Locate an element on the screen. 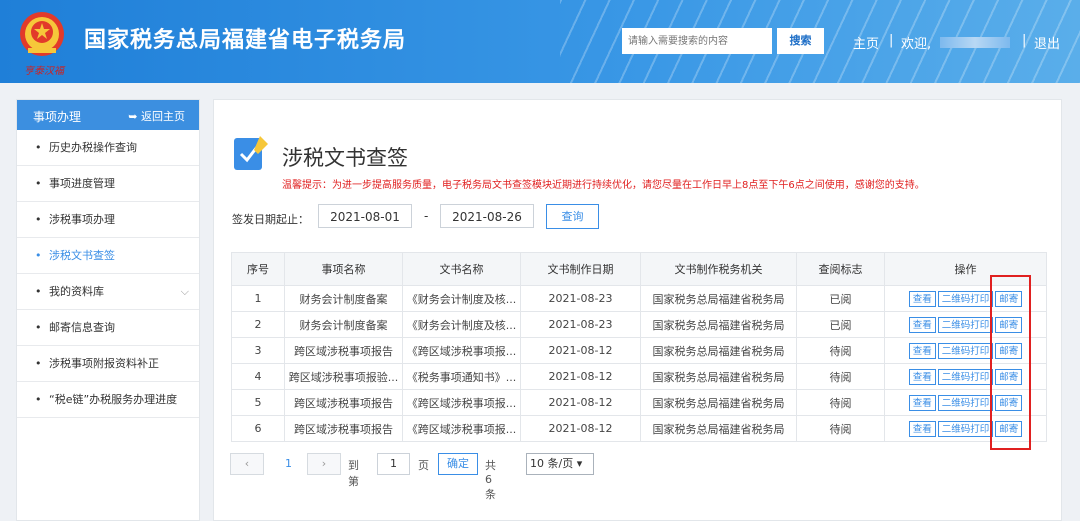 Image resolution: width=1080 pixels, height=521 pixels. prev-page-button: ‹ is located at coordinates (247, 464).